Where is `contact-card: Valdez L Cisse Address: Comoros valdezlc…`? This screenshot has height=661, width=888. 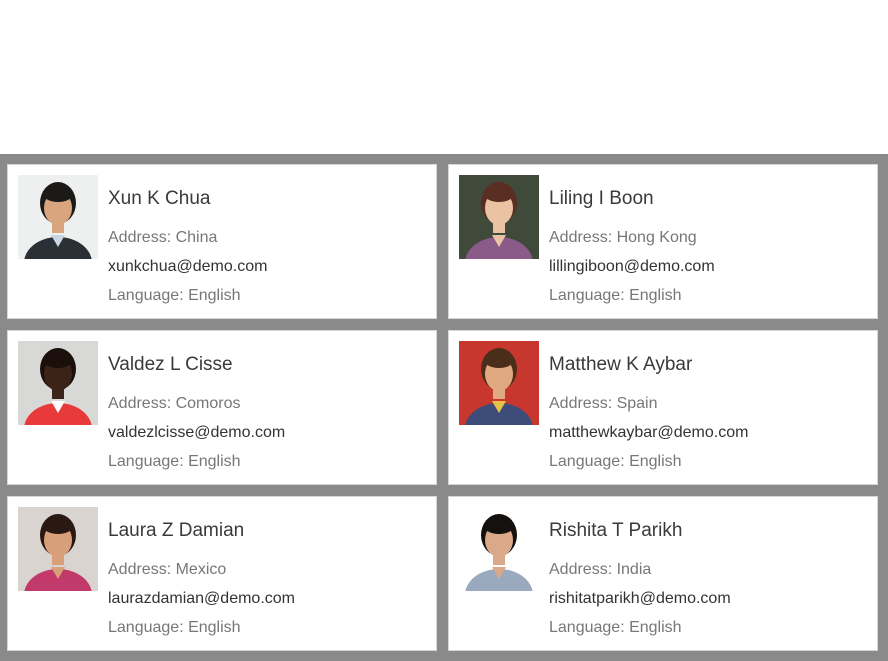 contact-card: Valdez L Cisse Address: Comoros valdezlc… is located at coordinates (222, 407).